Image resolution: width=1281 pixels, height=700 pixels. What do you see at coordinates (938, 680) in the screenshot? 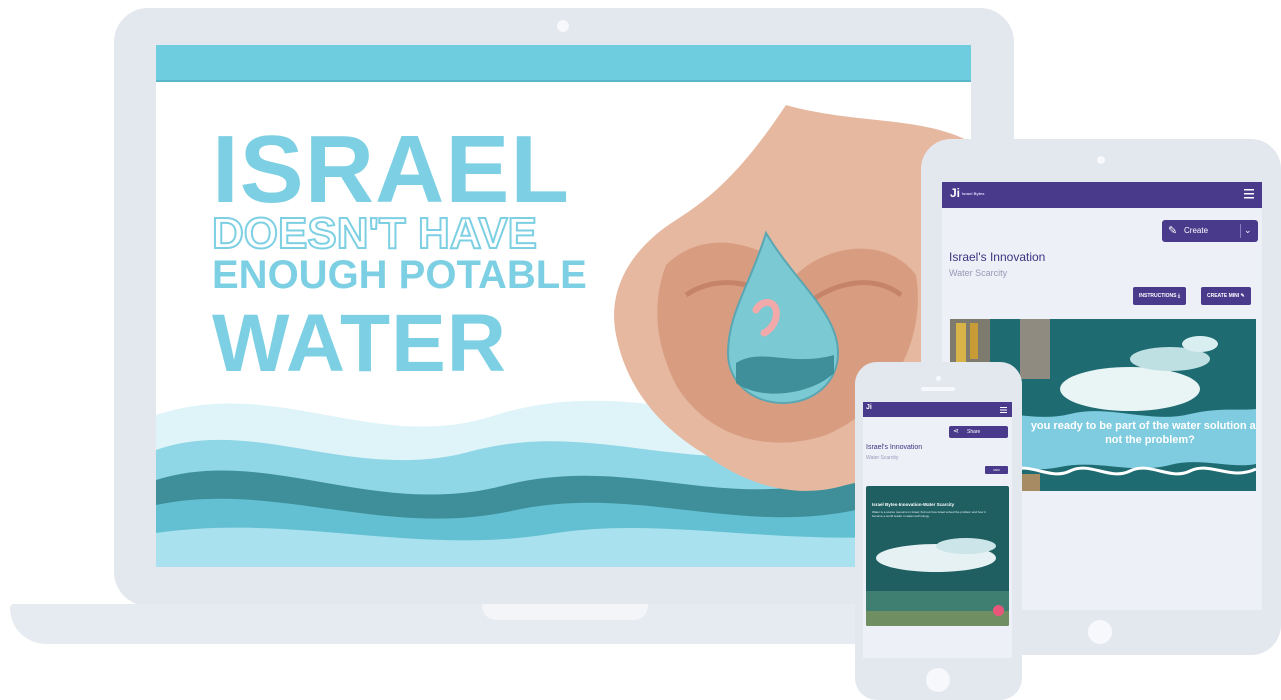
I see `phone-home-button` at bounding box center [938, 680].